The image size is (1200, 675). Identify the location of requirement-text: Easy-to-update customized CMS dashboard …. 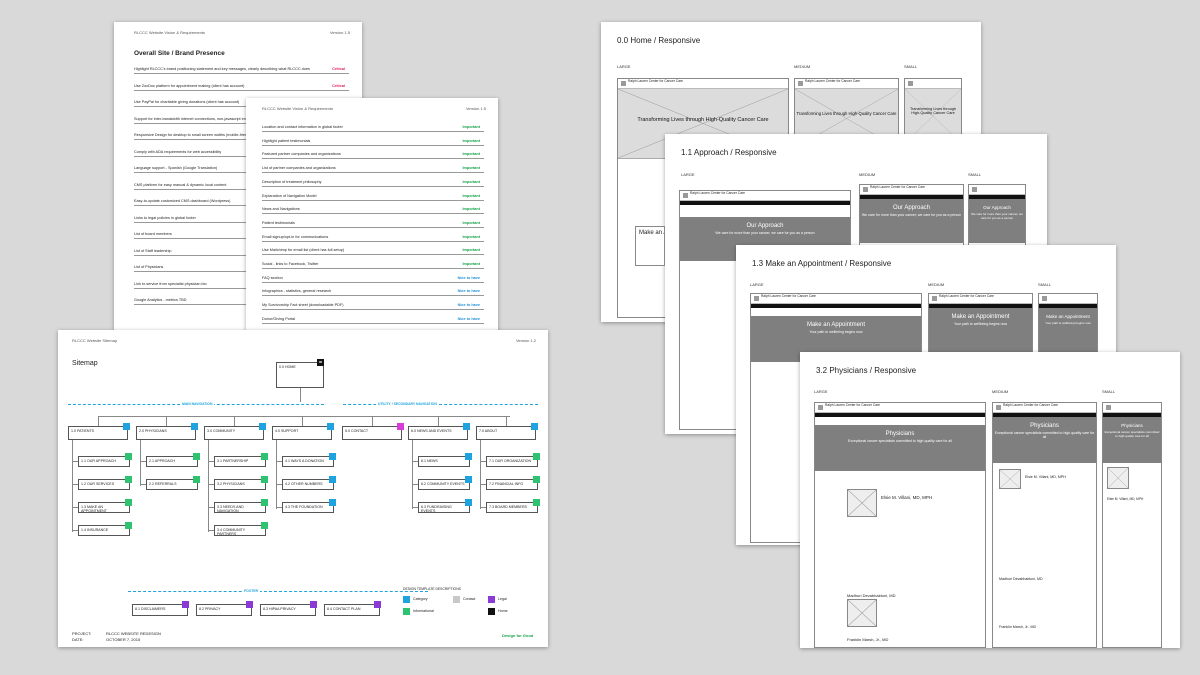
(182, 201).